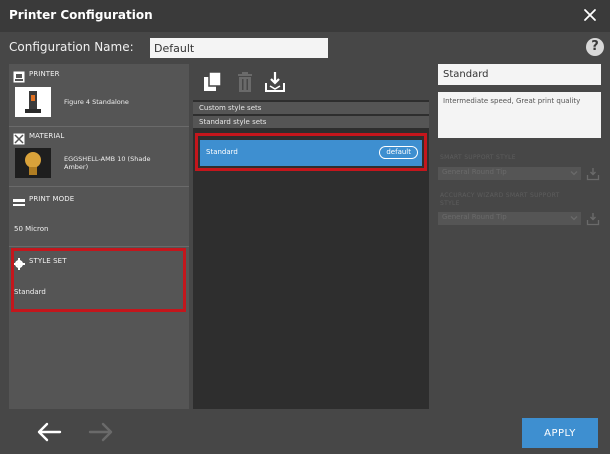  I want to click on printer-heading: PRINTER, so click(44, 74).